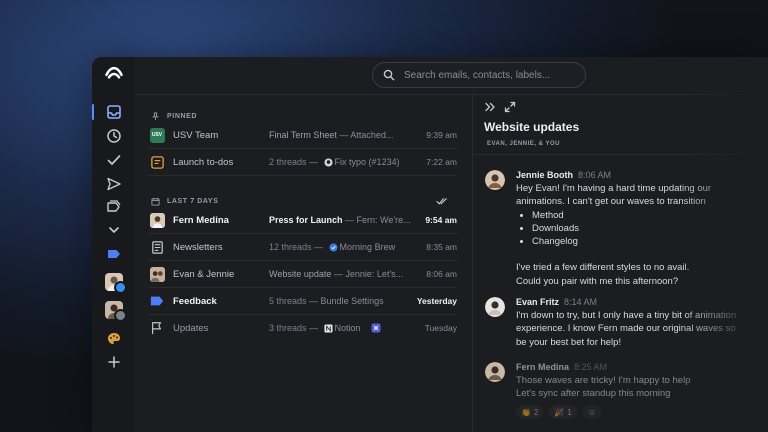 The image size is (768, 432). I want to click on section-pinned-label: PINNED, so click(182, 116).